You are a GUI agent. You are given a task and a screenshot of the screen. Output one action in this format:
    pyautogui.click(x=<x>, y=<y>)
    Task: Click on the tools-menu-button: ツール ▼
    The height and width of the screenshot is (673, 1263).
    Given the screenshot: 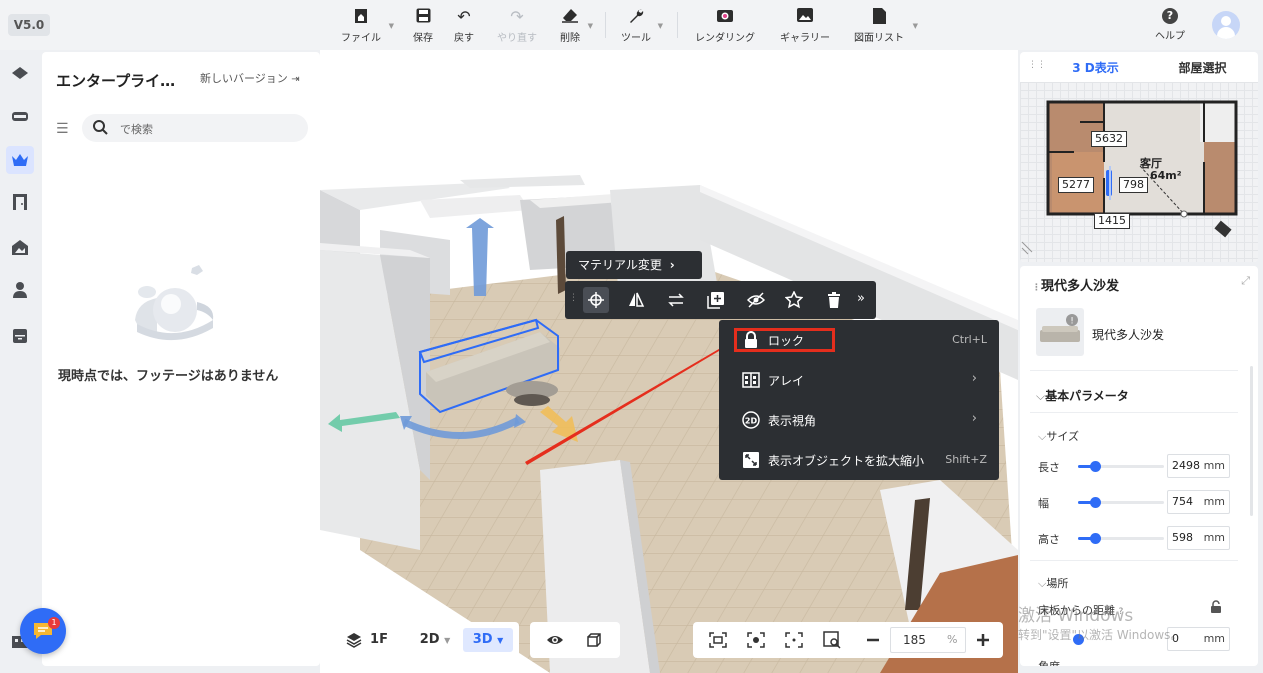 What is the action you would take?
    pyautogui.click(x=641, y=26)
    